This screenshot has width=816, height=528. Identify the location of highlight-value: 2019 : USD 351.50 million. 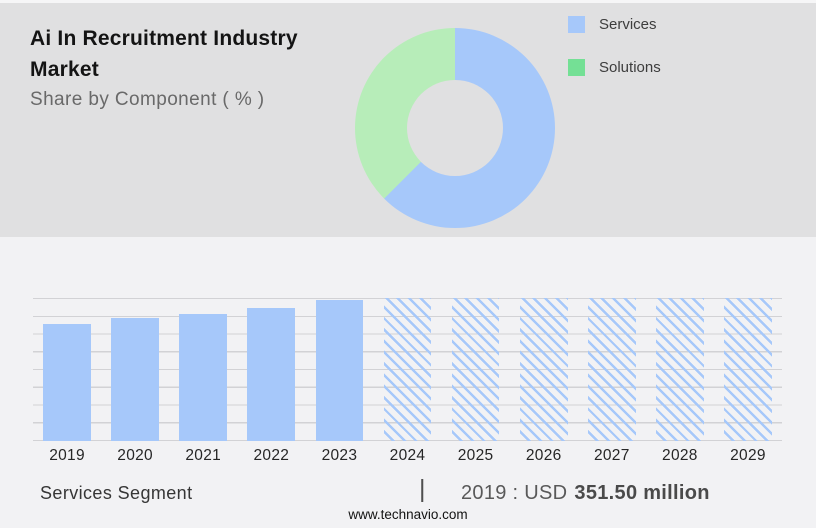
(585, 493).